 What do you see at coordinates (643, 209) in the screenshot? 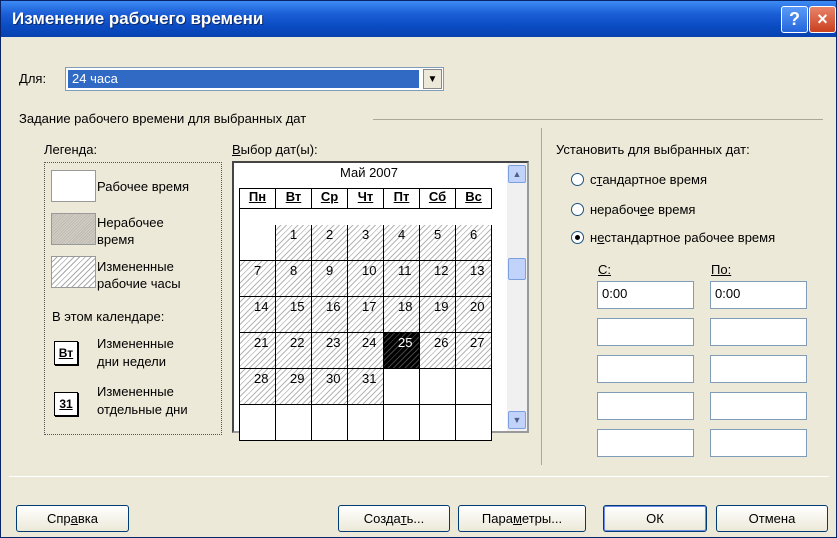
I see `radio-nonworking-label: нерабочее время` at bounding box center [643, 209].